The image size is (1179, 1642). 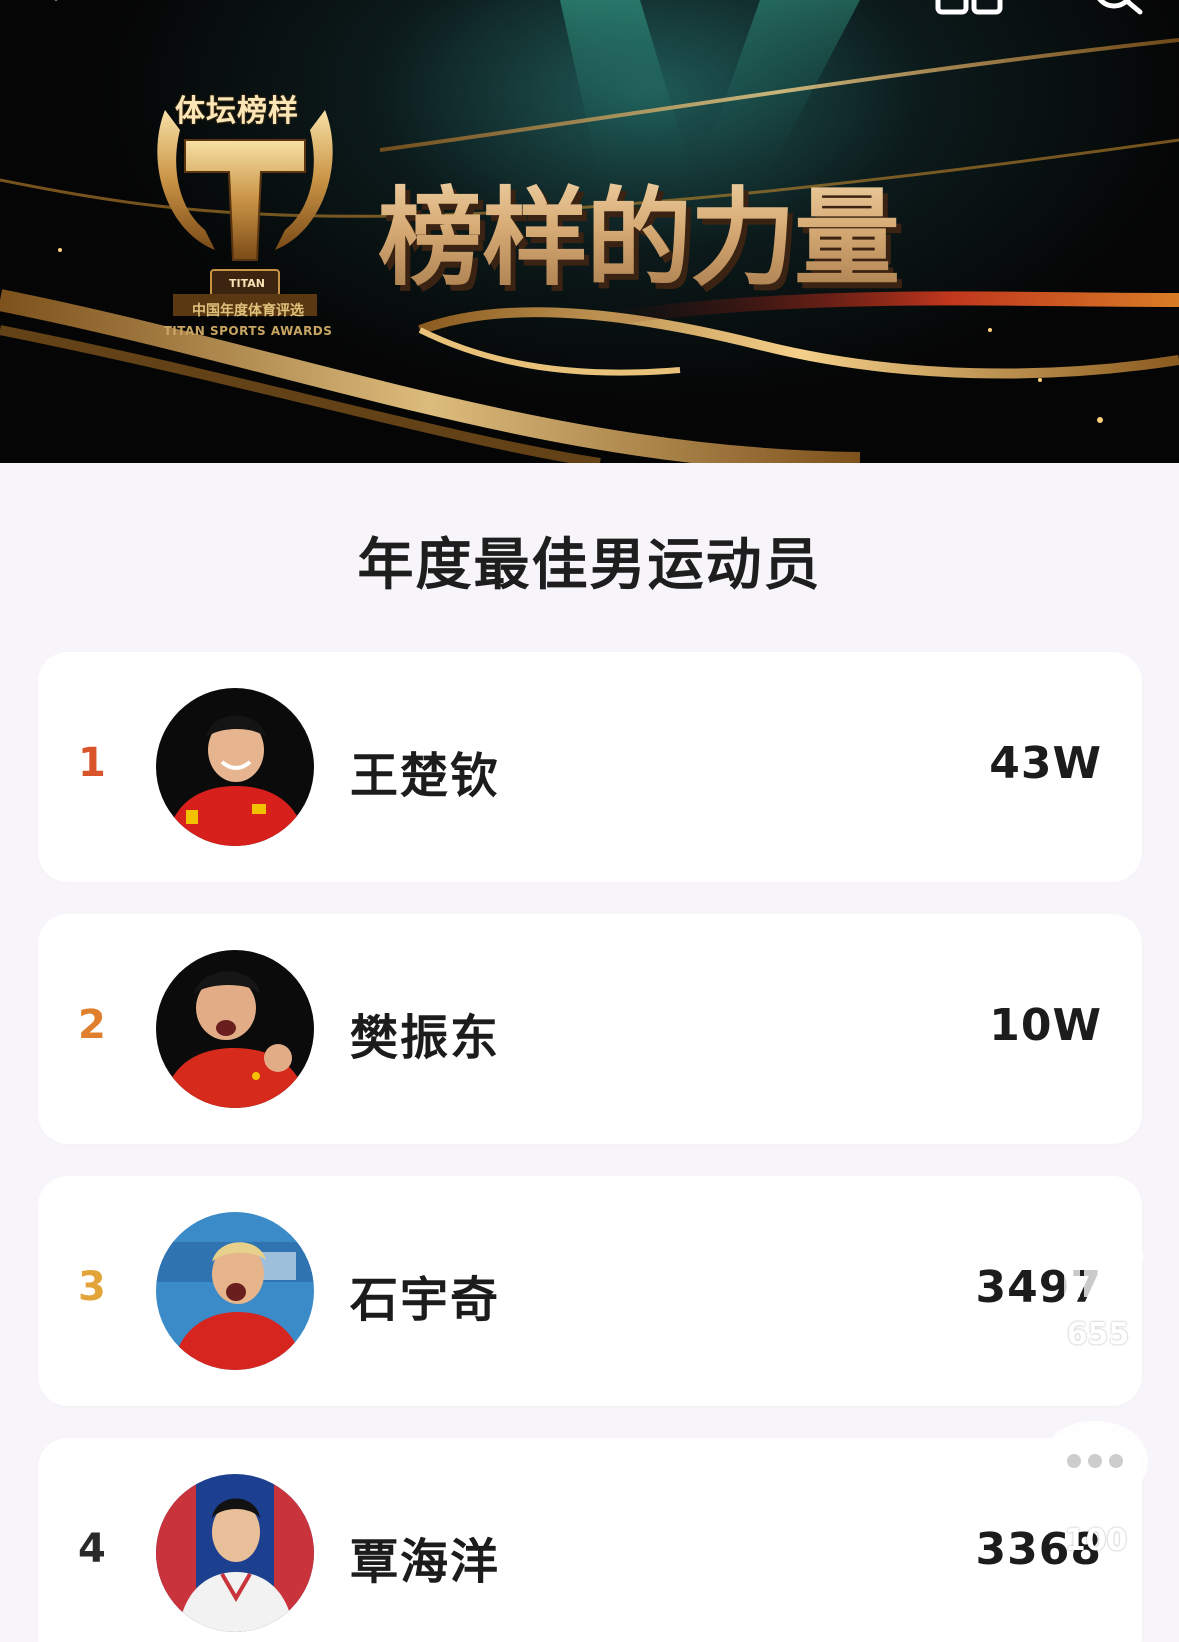 I want to click on search-icon, so click(x=1118, y=9).